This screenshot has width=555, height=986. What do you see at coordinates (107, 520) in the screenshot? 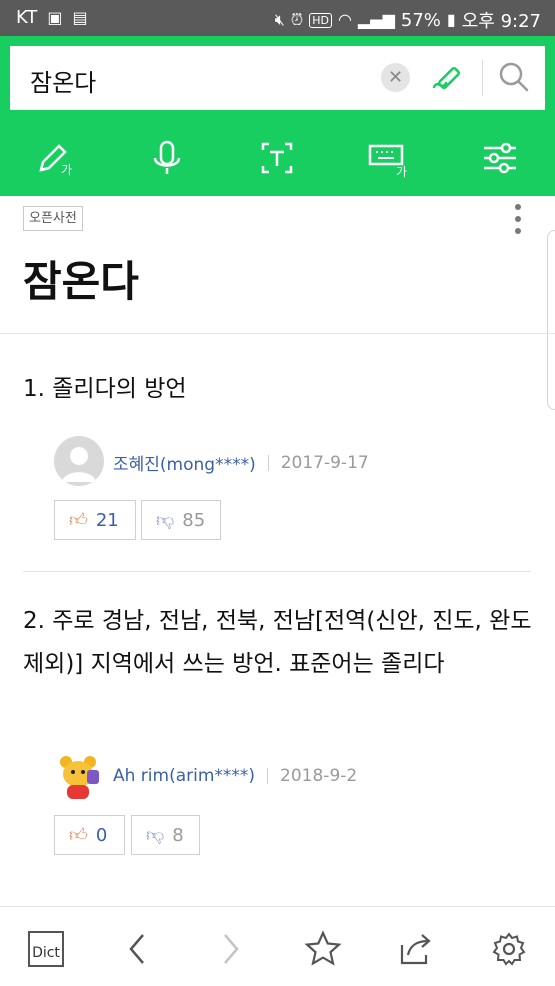
I see `like-count: 21` at bounding box center [107, 520].